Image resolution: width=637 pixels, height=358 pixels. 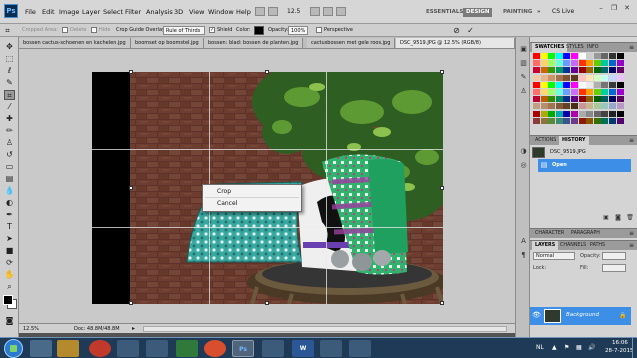 What do you see at coordinates (627, 8) in the screenshot?
I see `close-button: ✕` at bounding box center [627, 8].